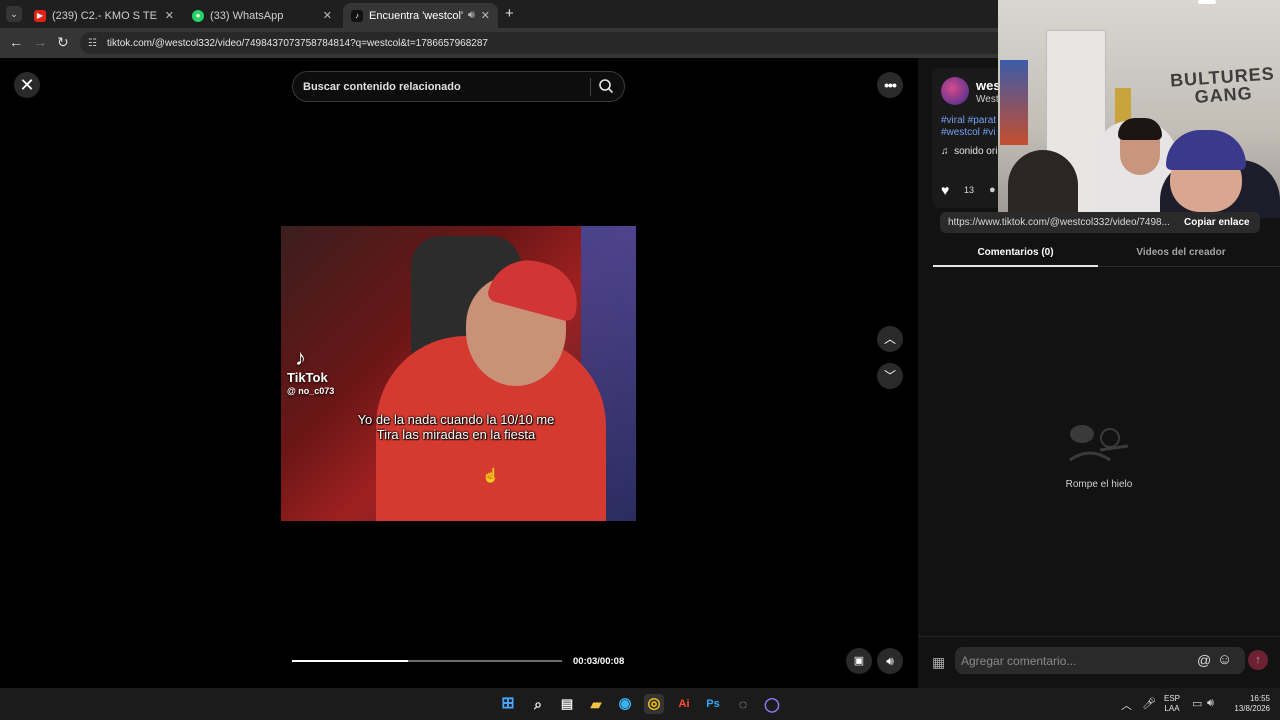  I want to click on avatar, so click(955, 91).